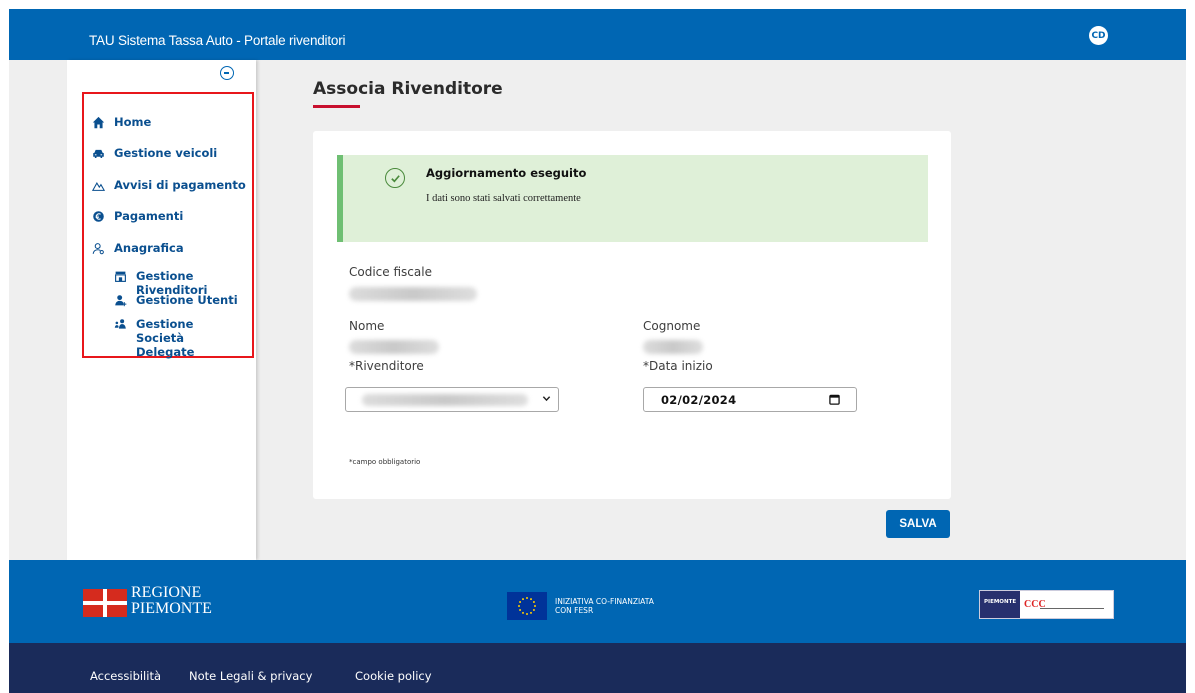 This screenshot has height=693, width=1195. Describe the element at coordinates (171, 600) in the screenshot. I see `regione-piemonte-text: REGIONE PIEMONTE` at that location.